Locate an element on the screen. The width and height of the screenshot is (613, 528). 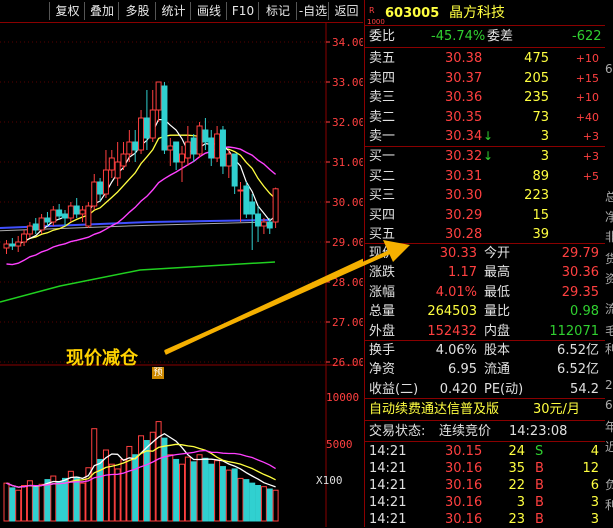
toolbar-btn-2: 多股 is located at coordinates (137, 11).